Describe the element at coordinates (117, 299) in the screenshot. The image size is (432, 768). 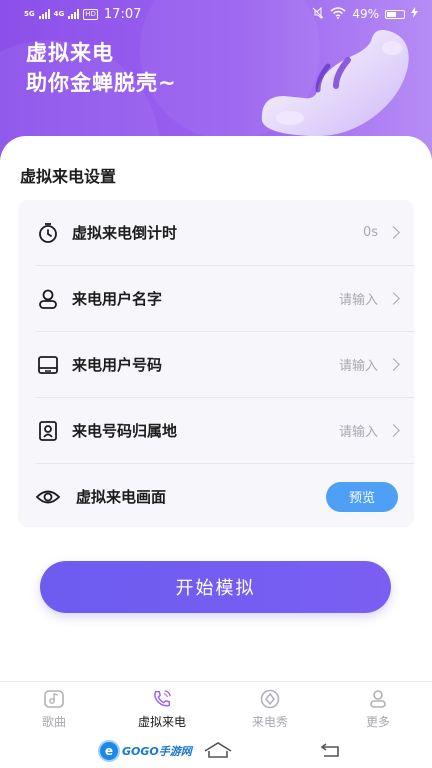
I see `row-label: 来电用户名字` at that location.